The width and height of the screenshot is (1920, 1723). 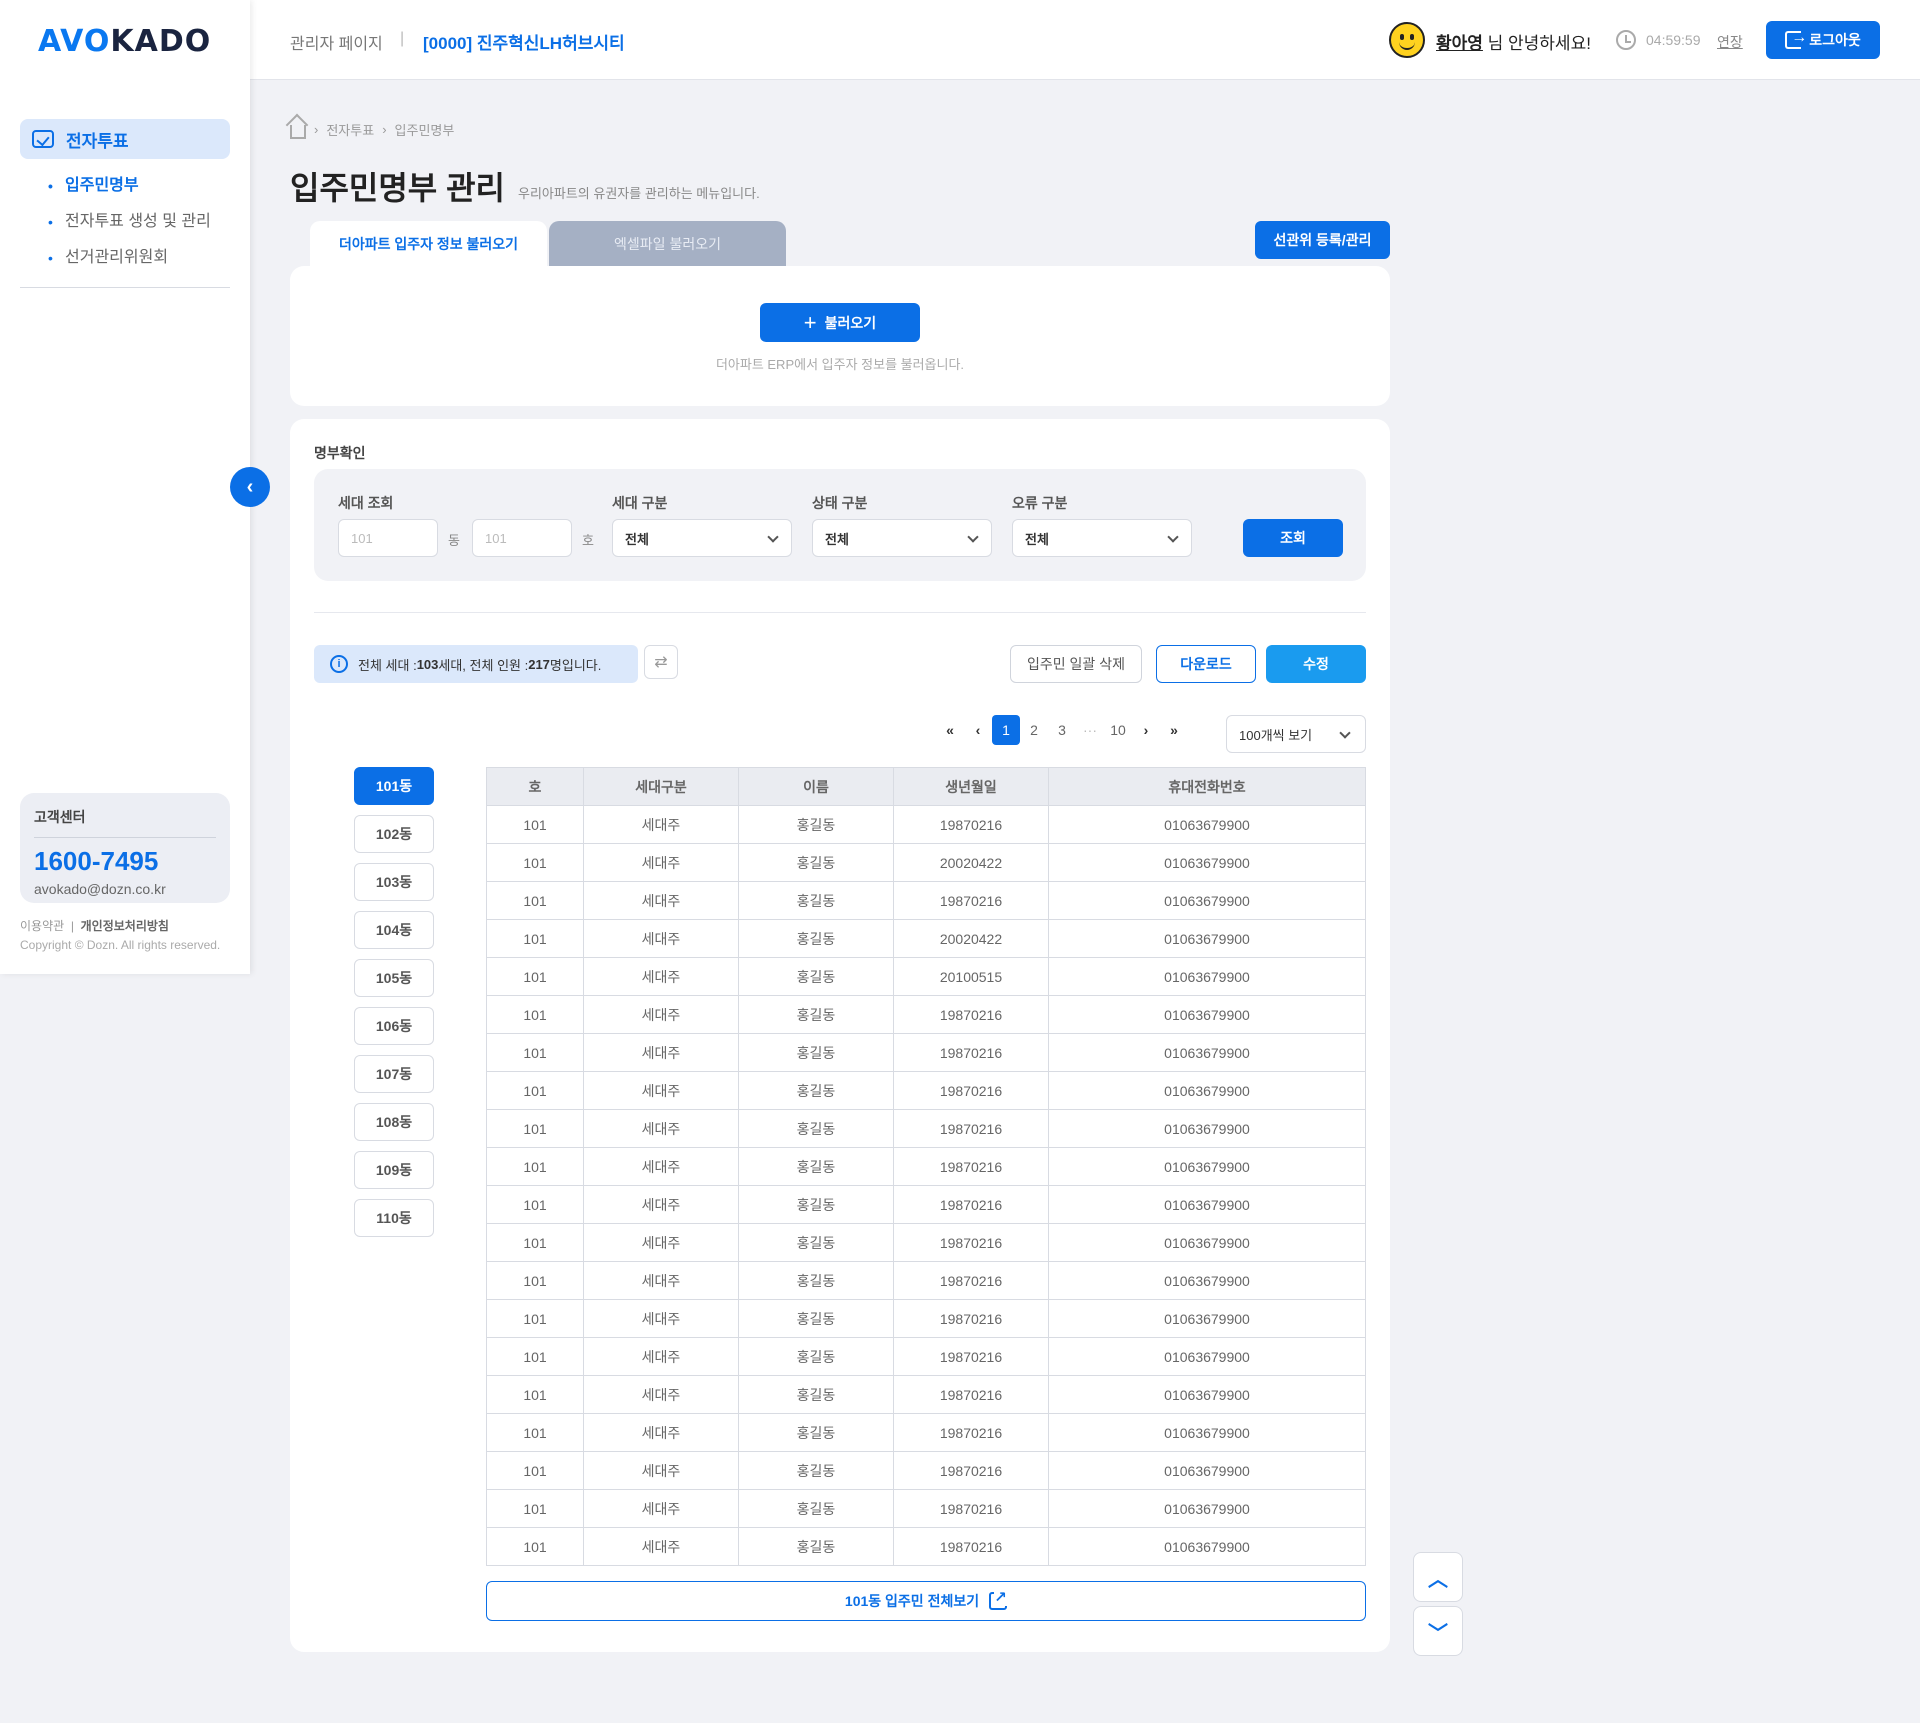 I want to click on home-icon, so click(x=298, y=131).